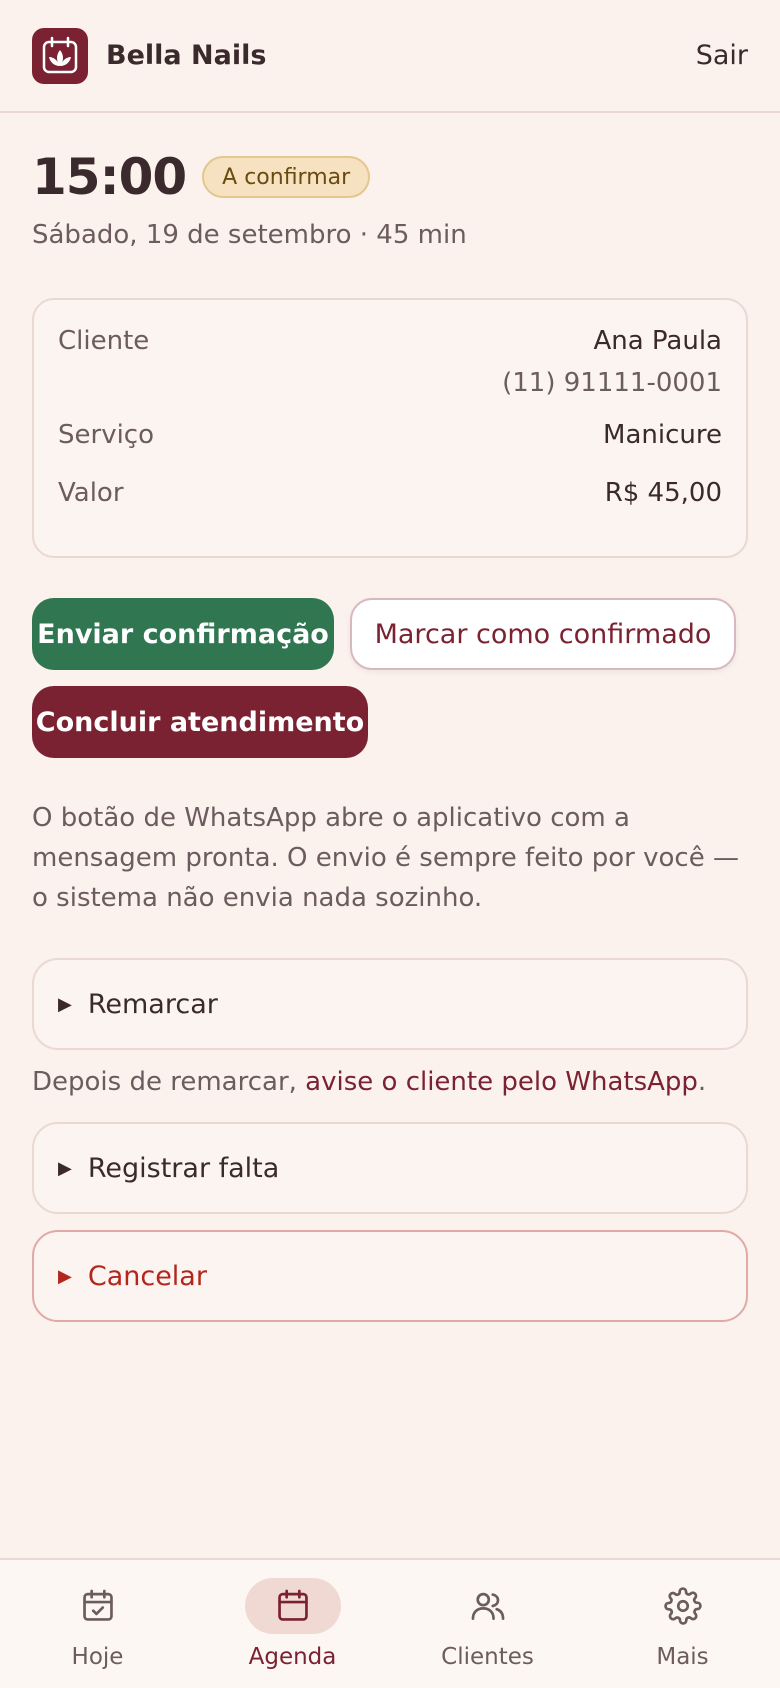  Describe the element at coordinates (390, 1168) in the screenshot. I see `no-show-accordion: ▶ Registrar falta` at that location.